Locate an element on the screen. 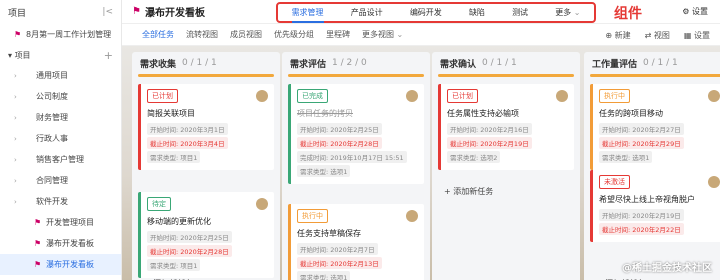  board-title-text: 瀑布开发看板 is located at coordinates (174, 13).